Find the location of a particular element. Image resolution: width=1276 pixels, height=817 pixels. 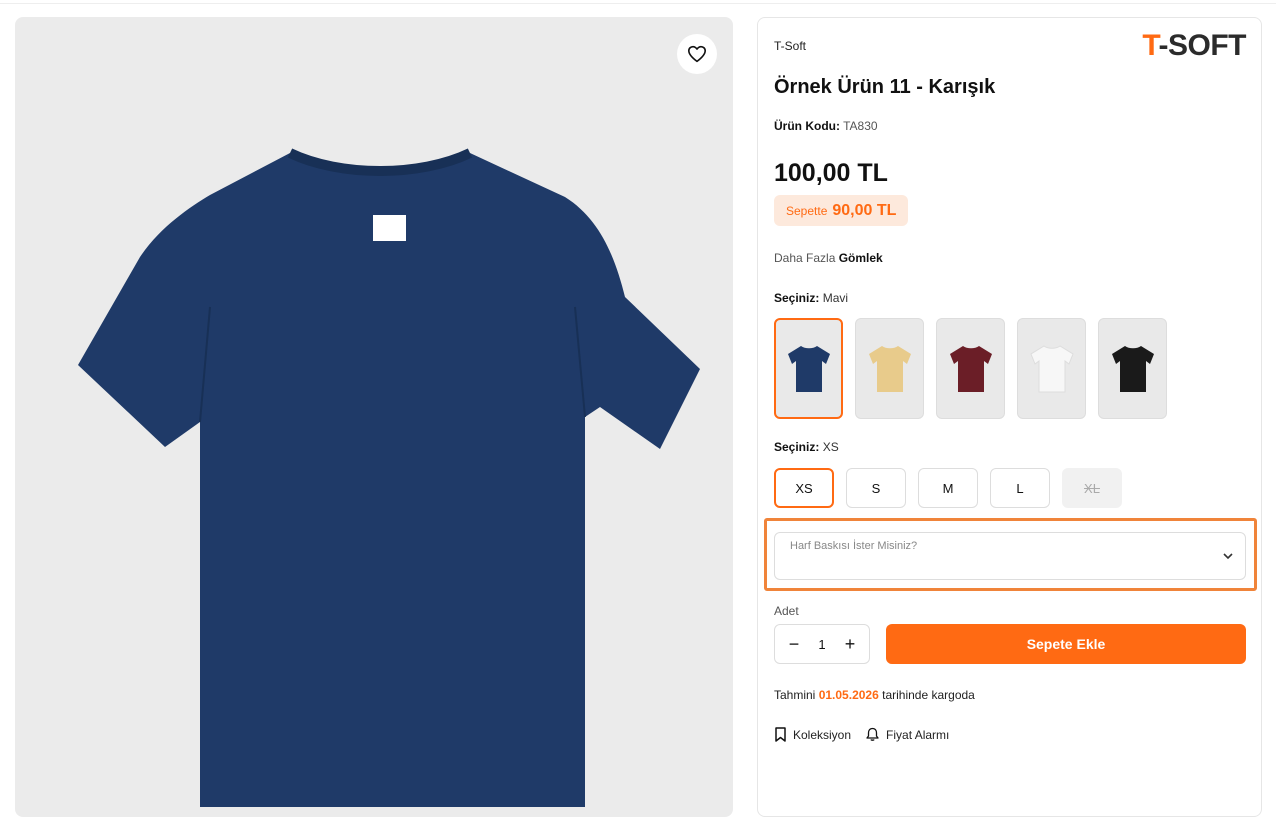

quantity-stepper: − 1 + is located at coordinates (822, 644).